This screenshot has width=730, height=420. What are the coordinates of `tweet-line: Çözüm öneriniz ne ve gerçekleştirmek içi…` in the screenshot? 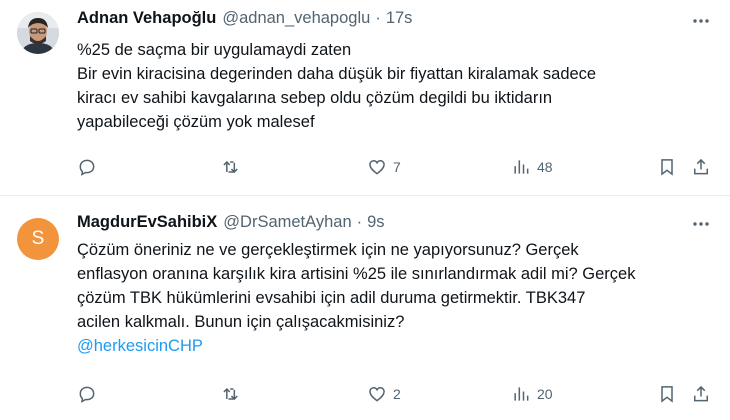 It's located at (328, 250).